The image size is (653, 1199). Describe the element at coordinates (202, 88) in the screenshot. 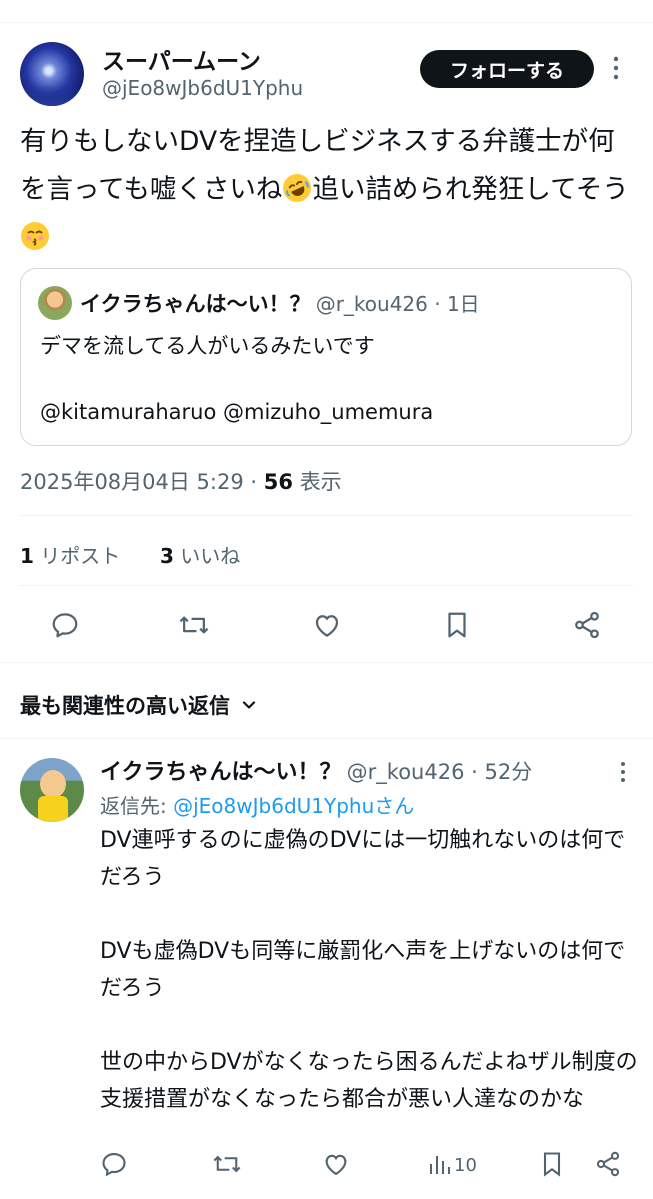

I see `author-handle: @jEo8wJb6dU1Yphu` at that location.